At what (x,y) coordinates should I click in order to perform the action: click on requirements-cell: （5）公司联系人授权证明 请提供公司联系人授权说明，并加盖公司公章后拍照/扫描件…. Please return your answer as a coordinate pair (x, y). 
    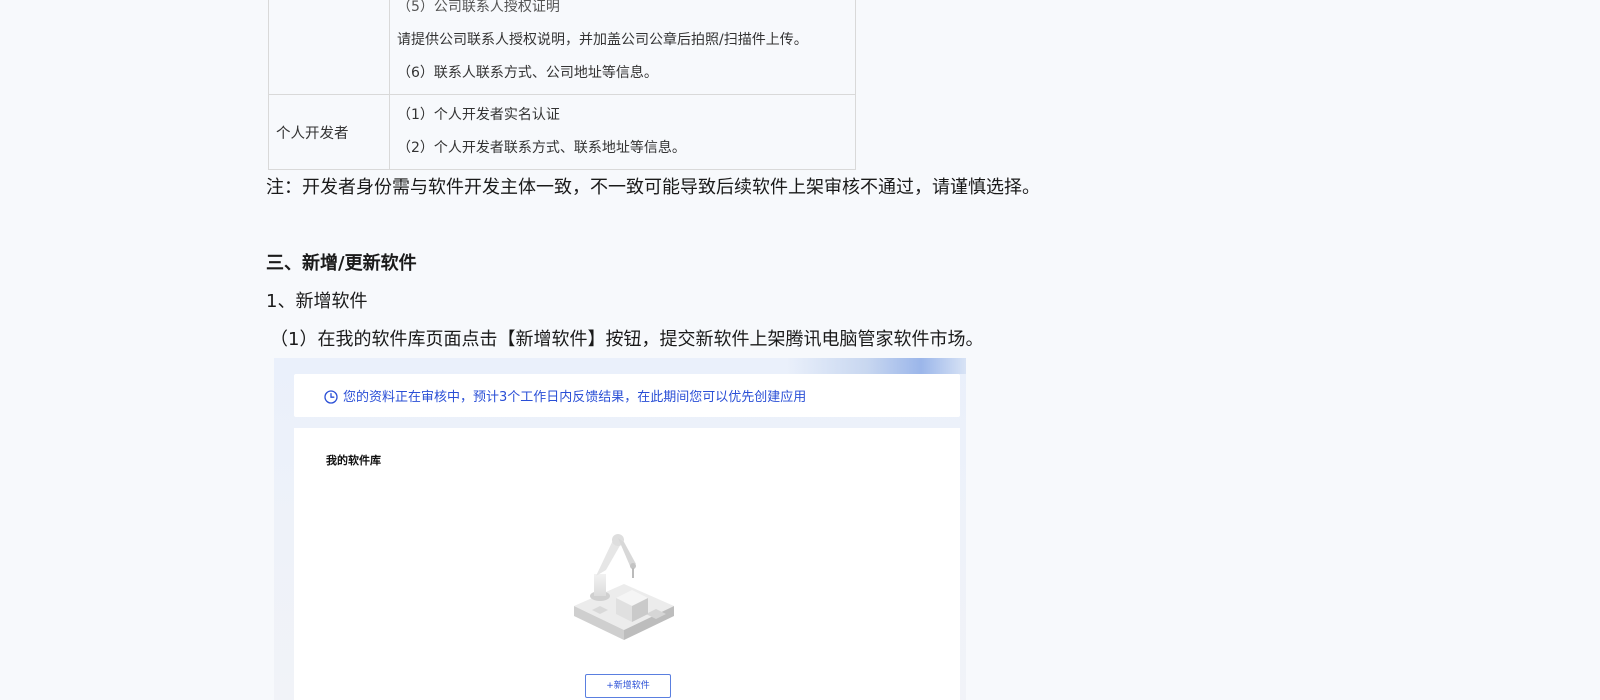
    Looking at the image, I should click on (622, 47).